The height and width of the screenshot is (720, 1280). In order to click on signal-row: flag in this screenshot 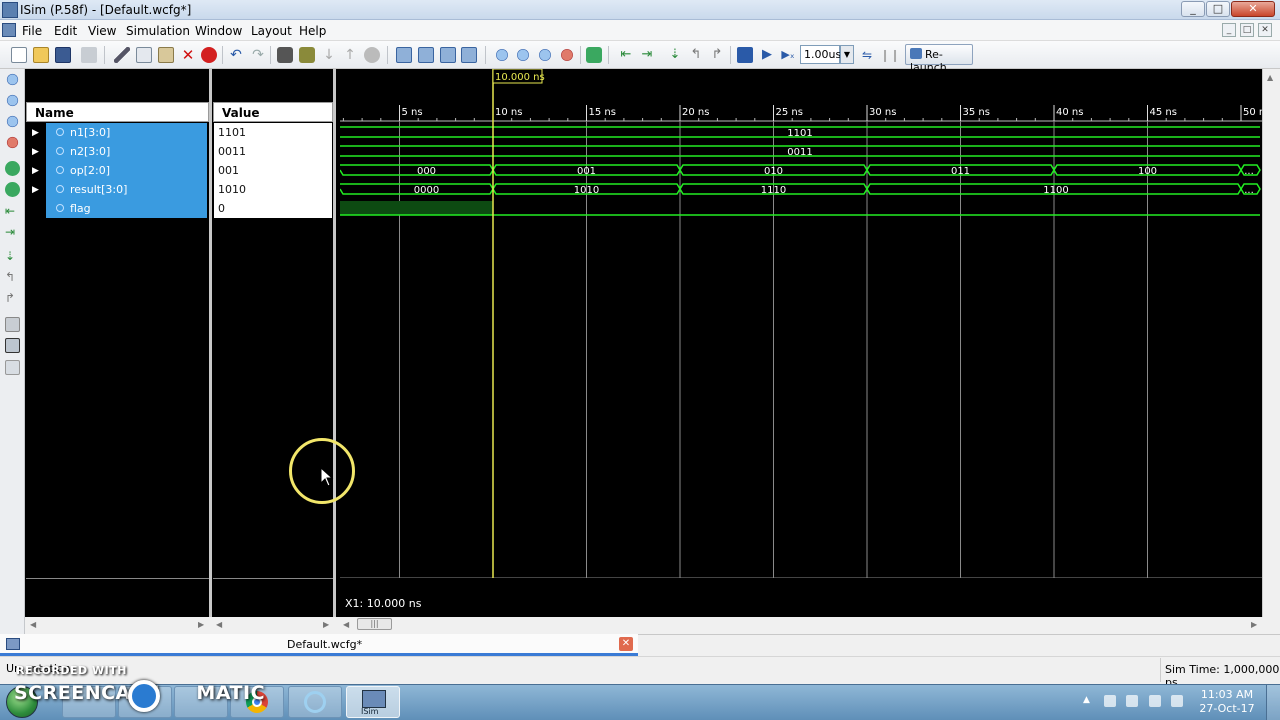, I will do `click(126, 208)`.